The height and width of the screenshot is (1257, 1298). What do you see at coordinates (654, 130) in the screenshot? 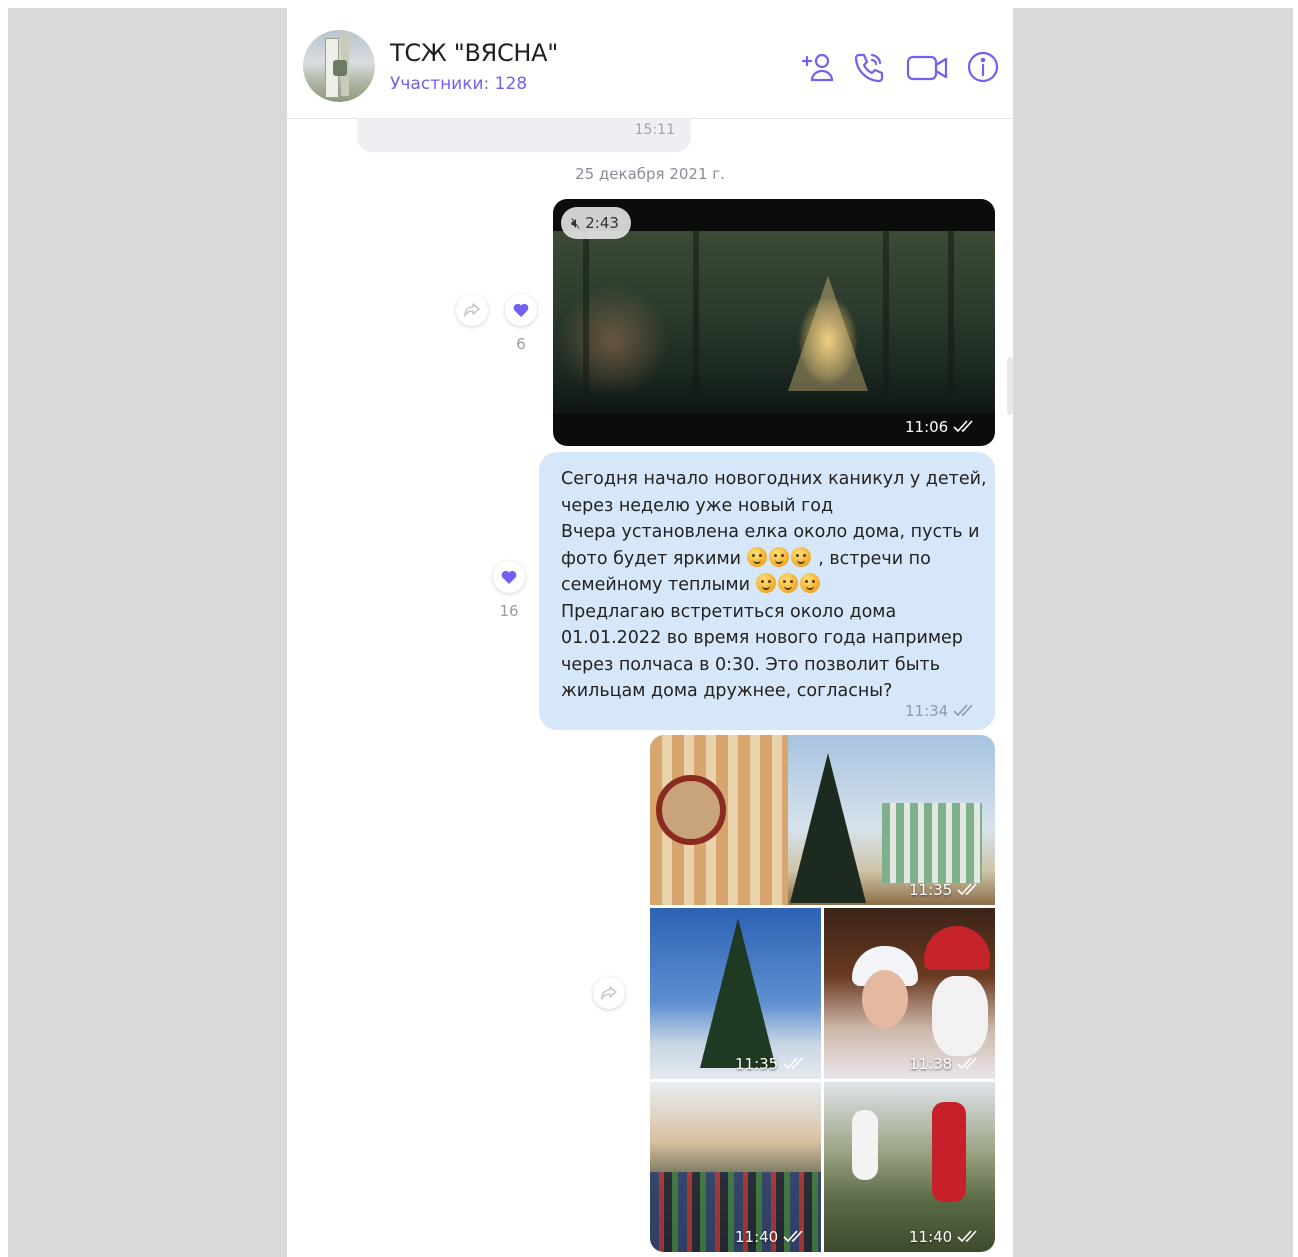
I see `message-time: 15:11` at bounding box center [654, 130].